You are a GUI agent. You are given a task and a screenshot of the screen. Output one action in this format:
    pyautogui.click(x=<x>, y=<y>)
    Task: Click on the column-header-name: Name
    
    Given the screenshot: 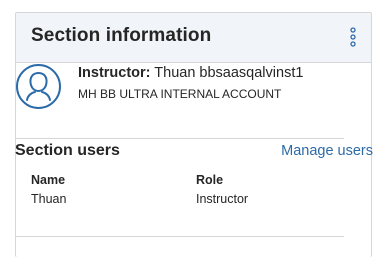 What is the action you would take?
    pyautogui.click(x=48, y=180)
    